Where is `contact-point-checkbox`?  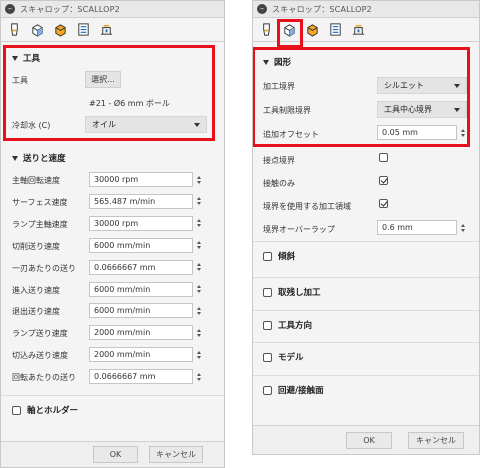
contact-point-checkbox is located at coordinates (383, 157).